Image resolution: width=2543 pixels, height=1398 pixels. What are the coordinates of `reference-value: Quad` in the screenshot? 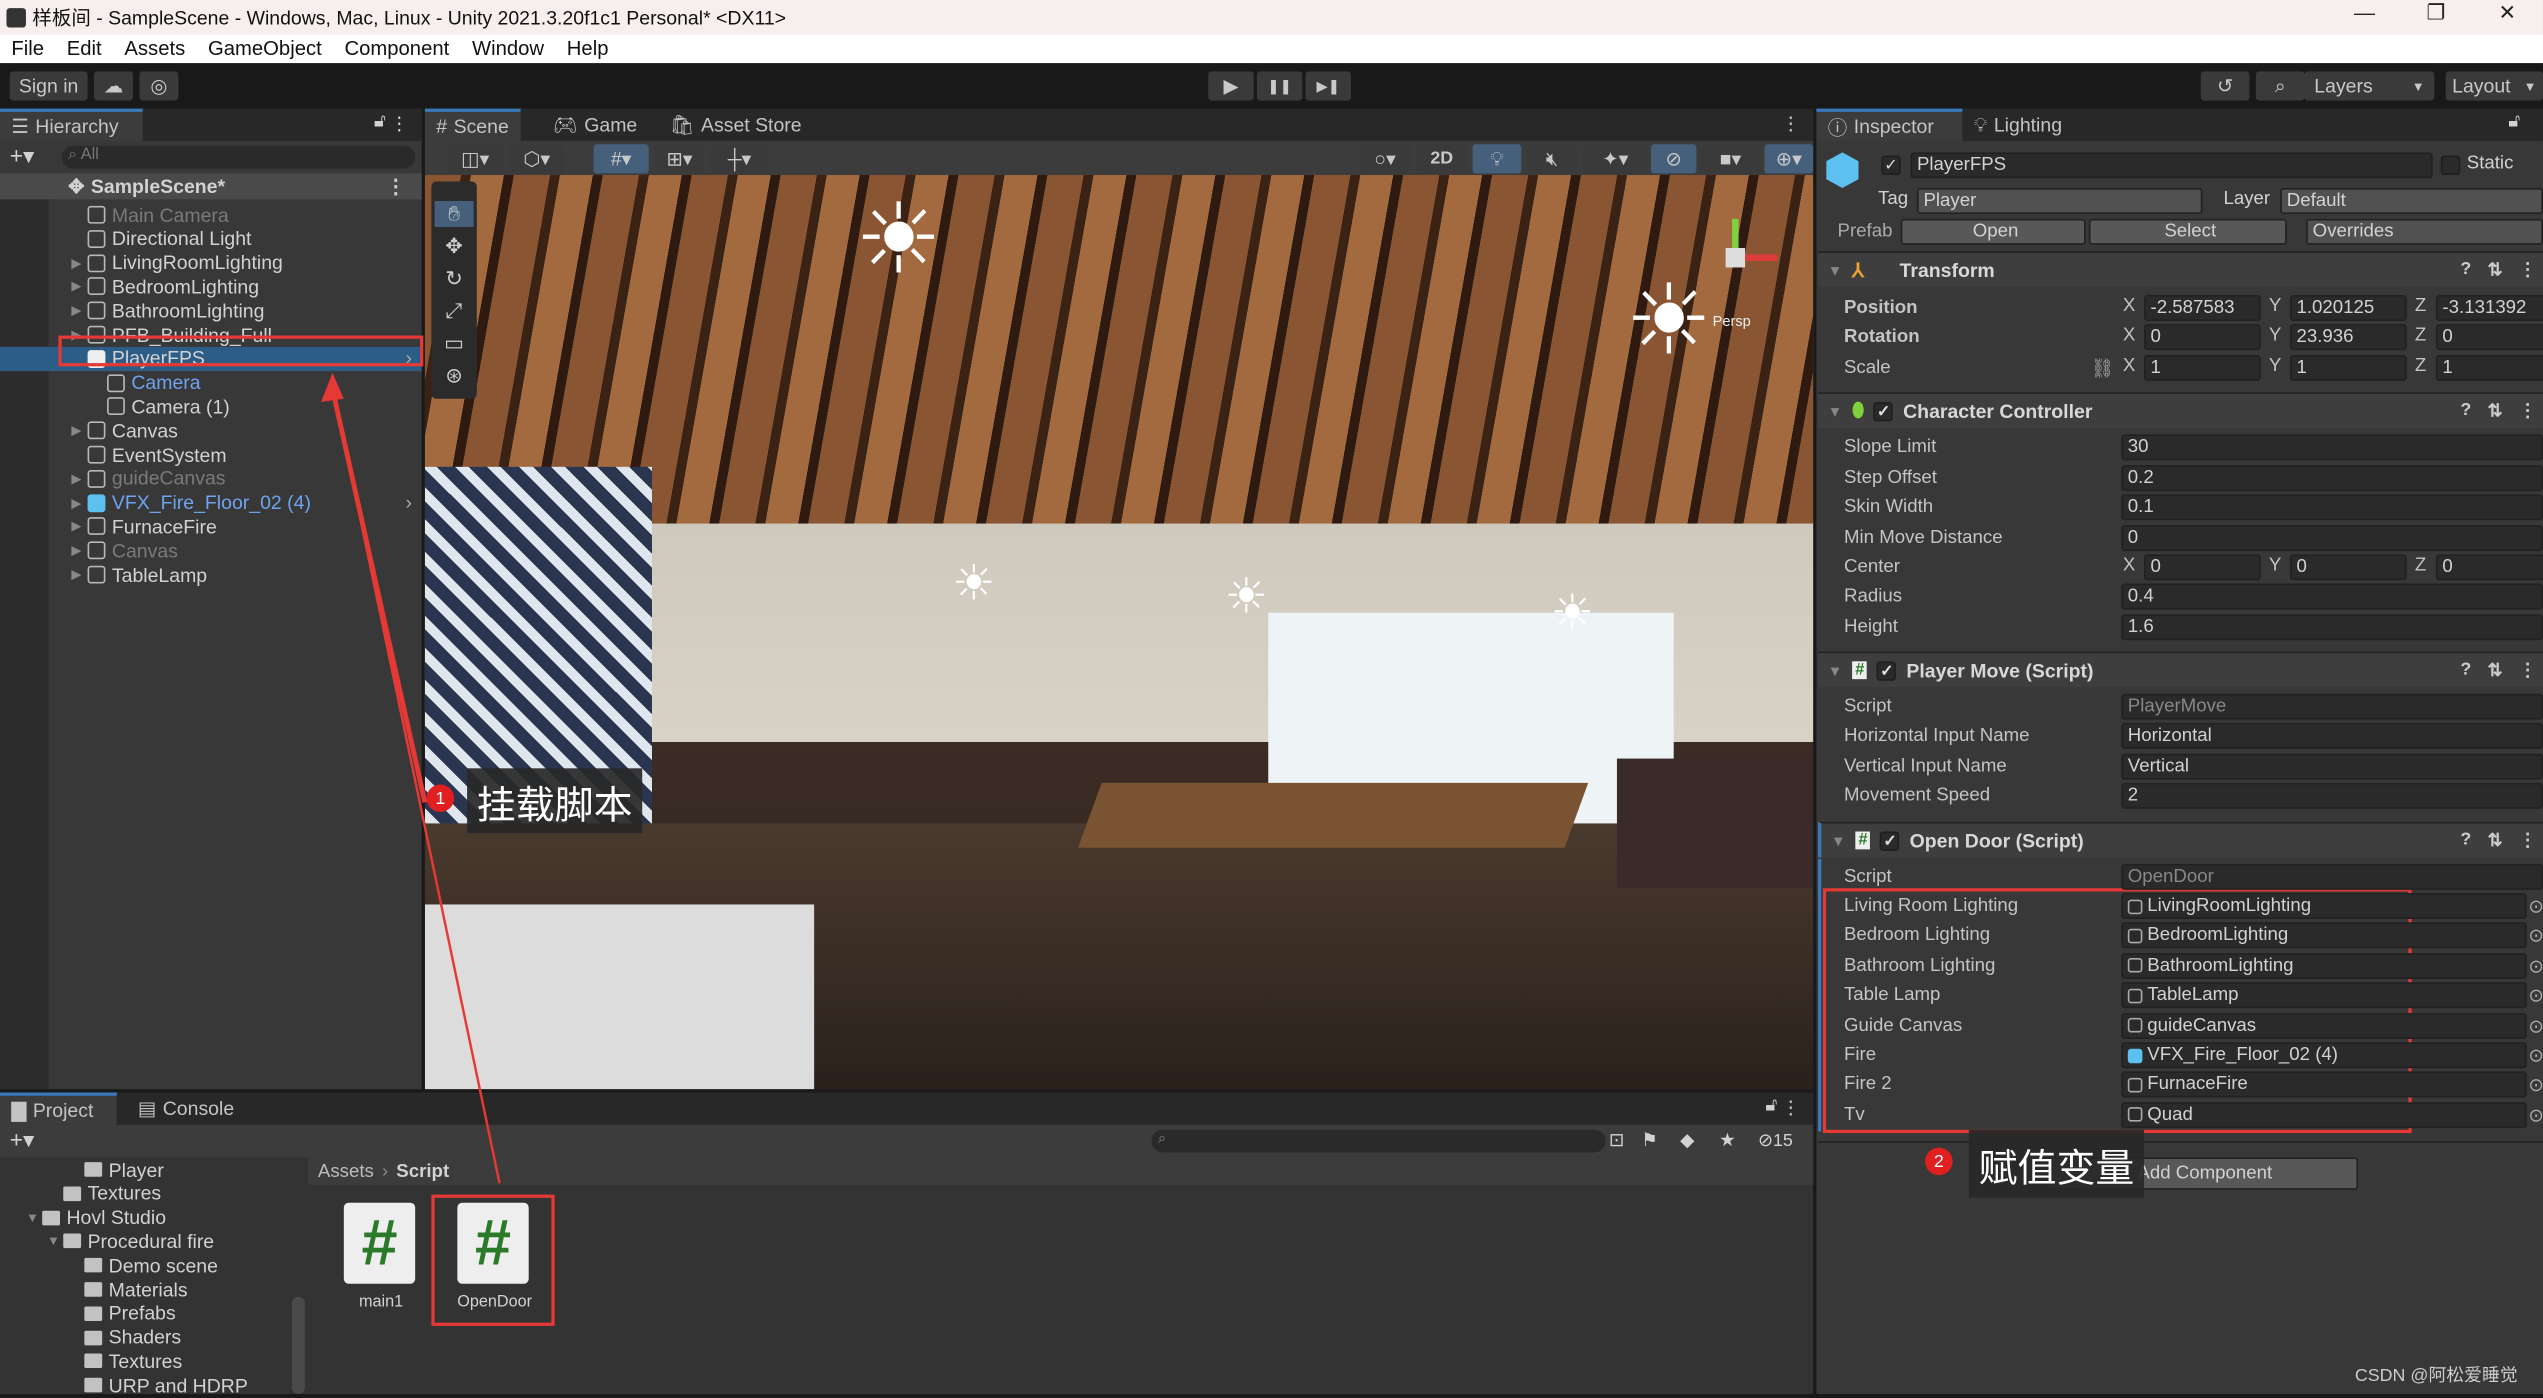 It's located at (2170, 1115).